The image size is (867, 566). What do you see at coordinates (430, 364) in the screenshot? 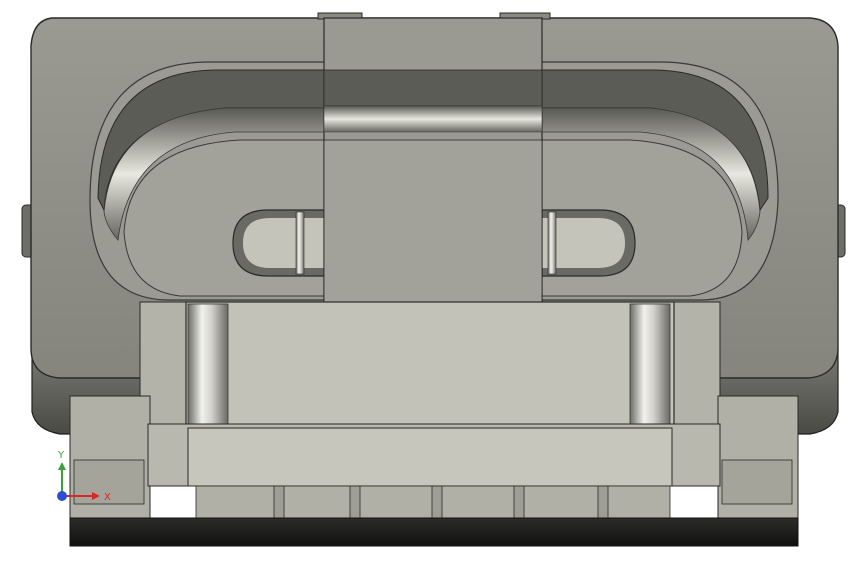
I see `front-housing` at bounding box center [430, 364].